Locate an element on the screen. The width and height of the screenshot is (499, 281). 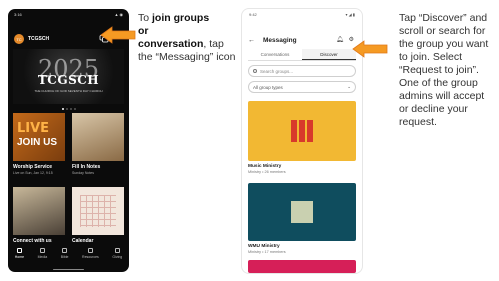
status-time: 9:42 is located at coordinates (253, 14).